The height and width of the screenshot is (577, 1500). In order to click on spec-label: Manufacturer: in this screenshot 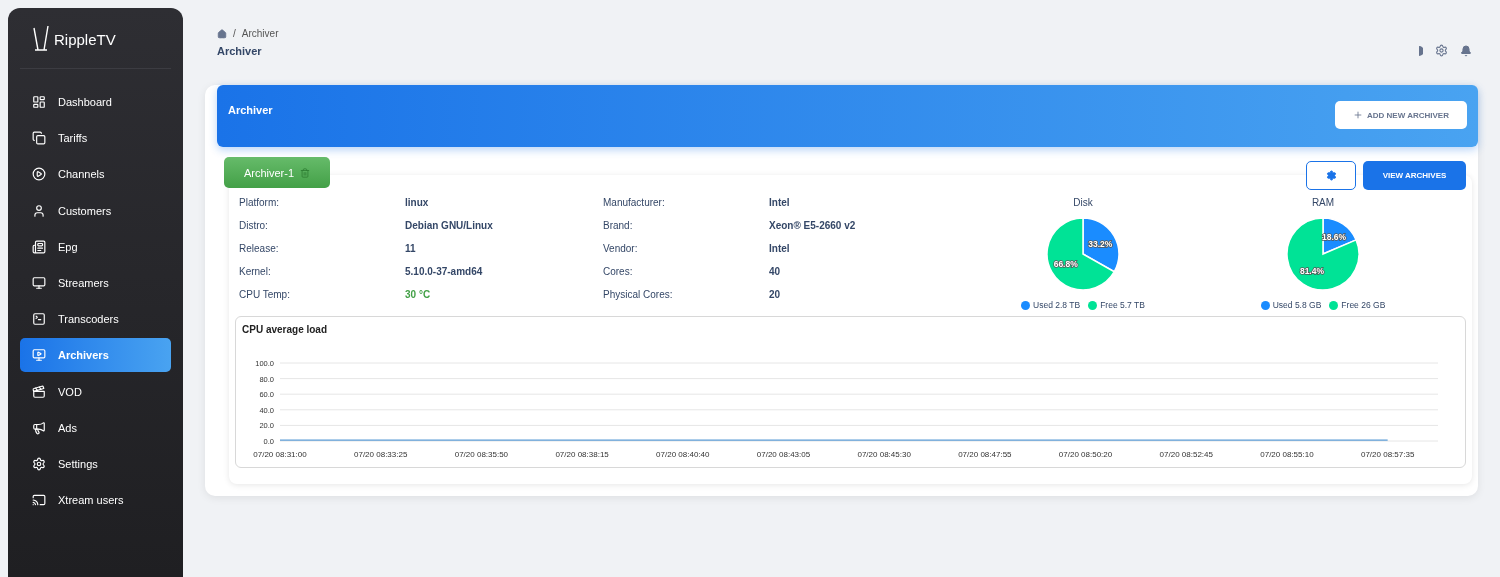, I will do `click(634, 203)`.